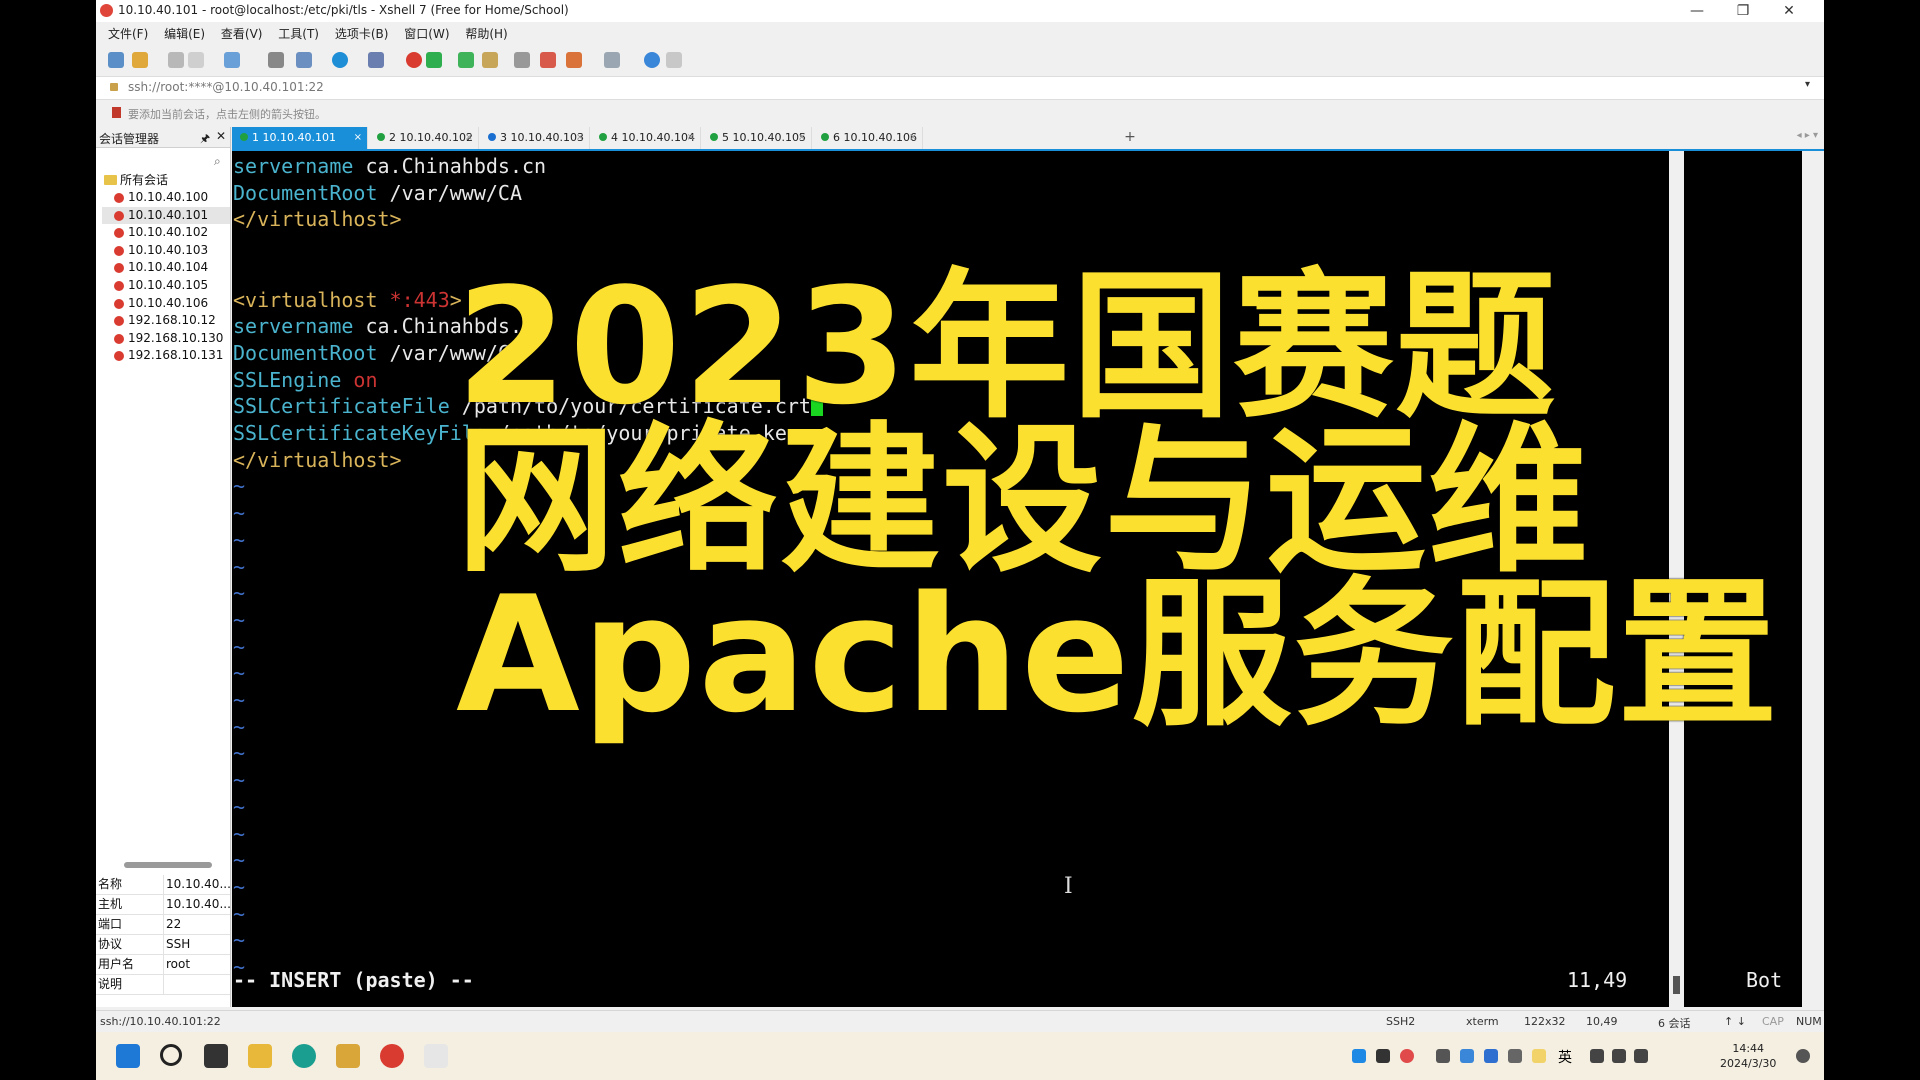 The height and width of the screenshot is (1080, 1920). Describe the element at coordinates (1491, 1056) in the screenshot. I see `bluetooth-icon` at that location.